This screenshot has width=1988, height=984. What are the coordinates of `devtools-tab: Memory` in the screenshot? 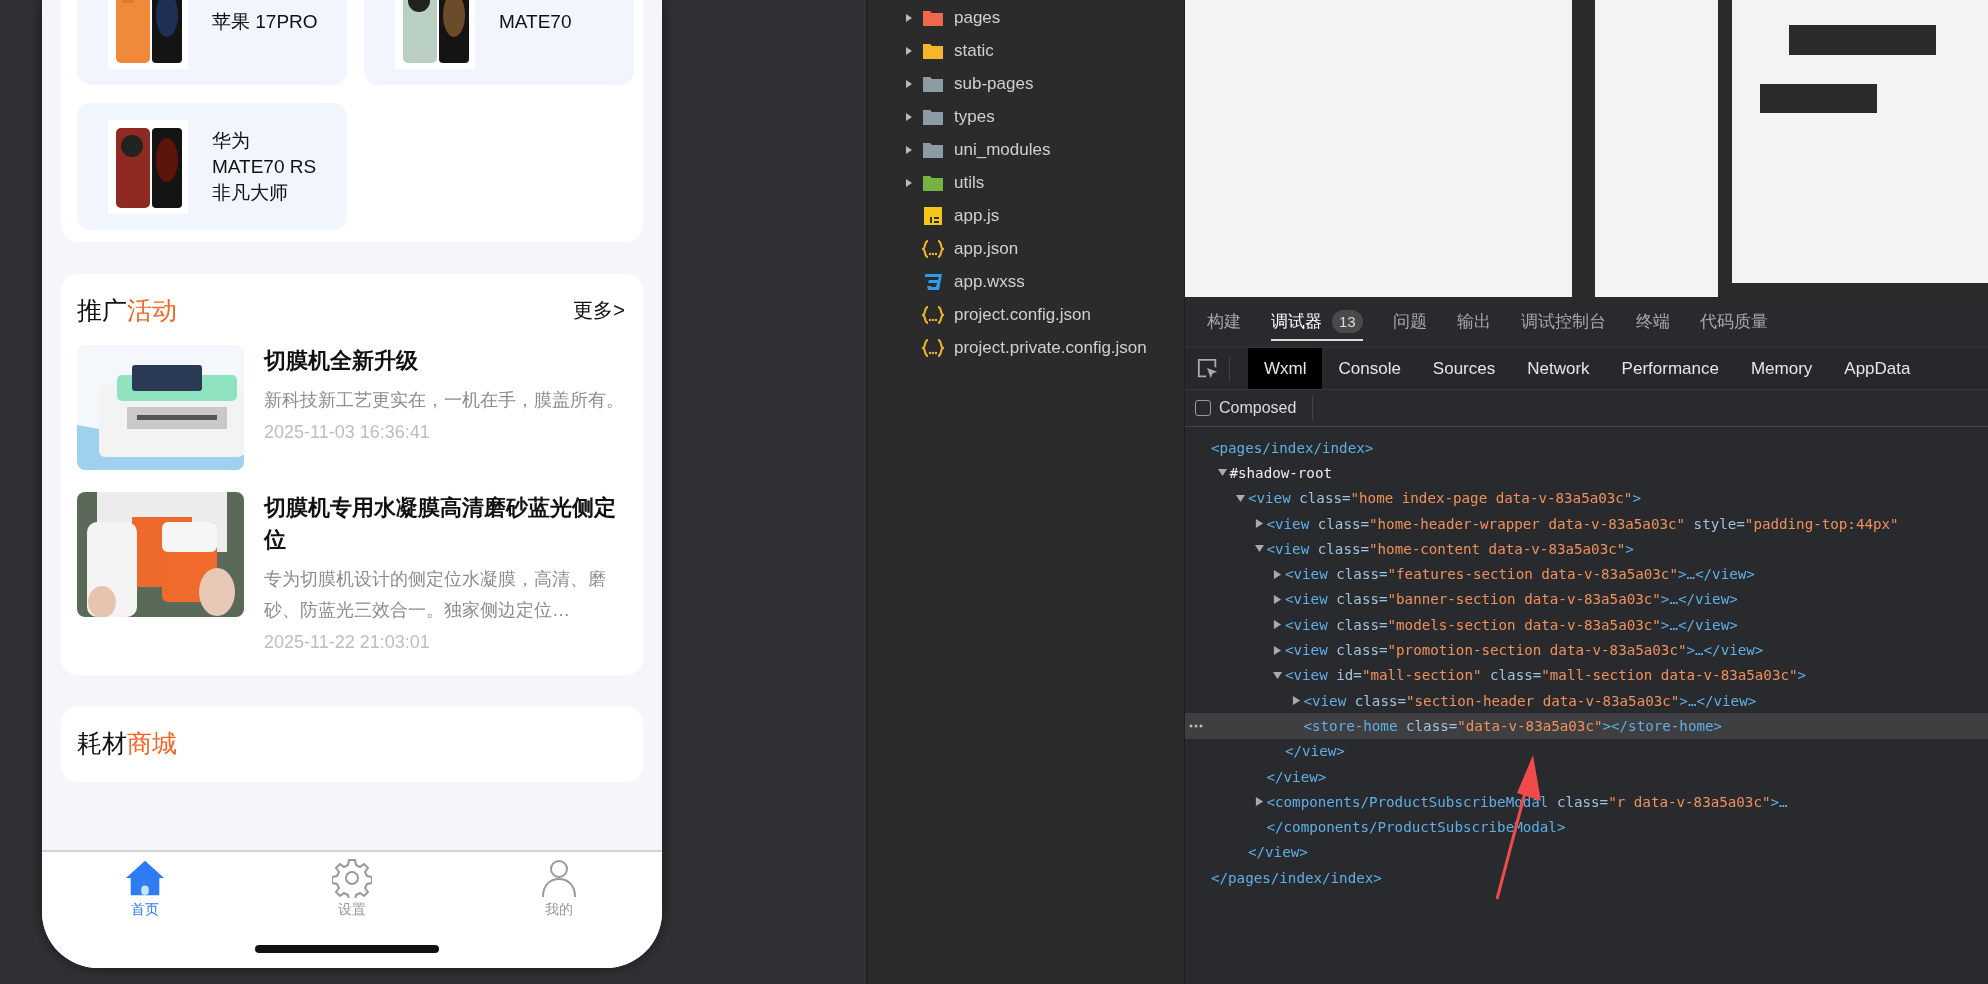 It's located at (1781, 368).